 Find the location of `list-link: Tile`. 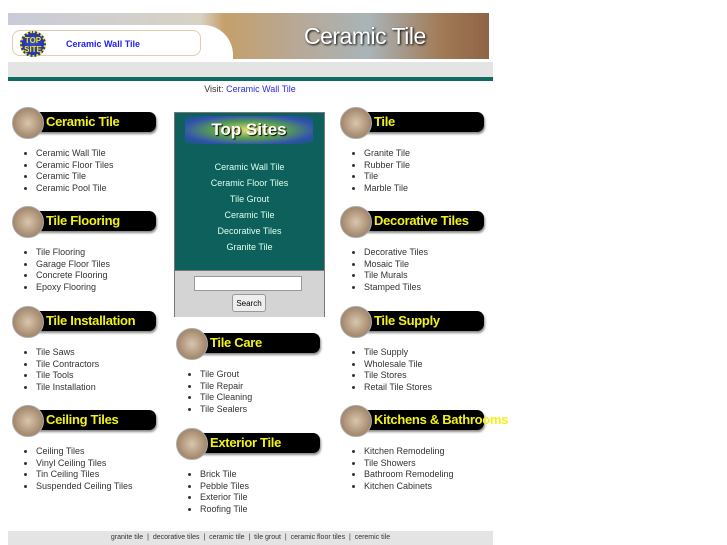

list-link: Tile is located at coordinates (371, 176).